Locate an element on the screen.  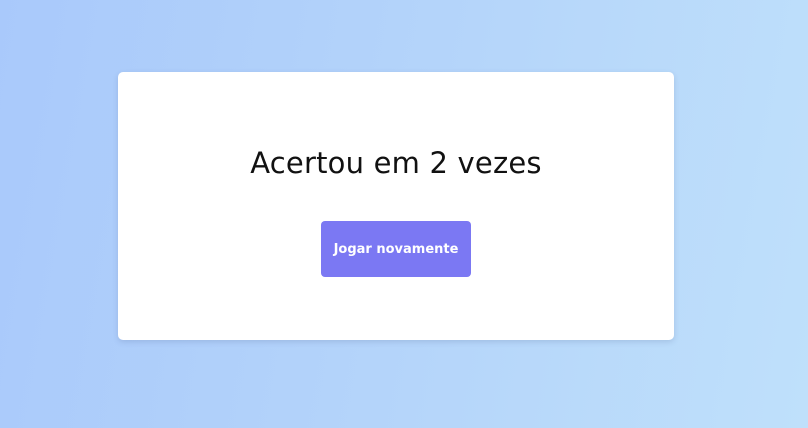
result-message: Acertou em 2 vezes is located at coordinates (396, 163).